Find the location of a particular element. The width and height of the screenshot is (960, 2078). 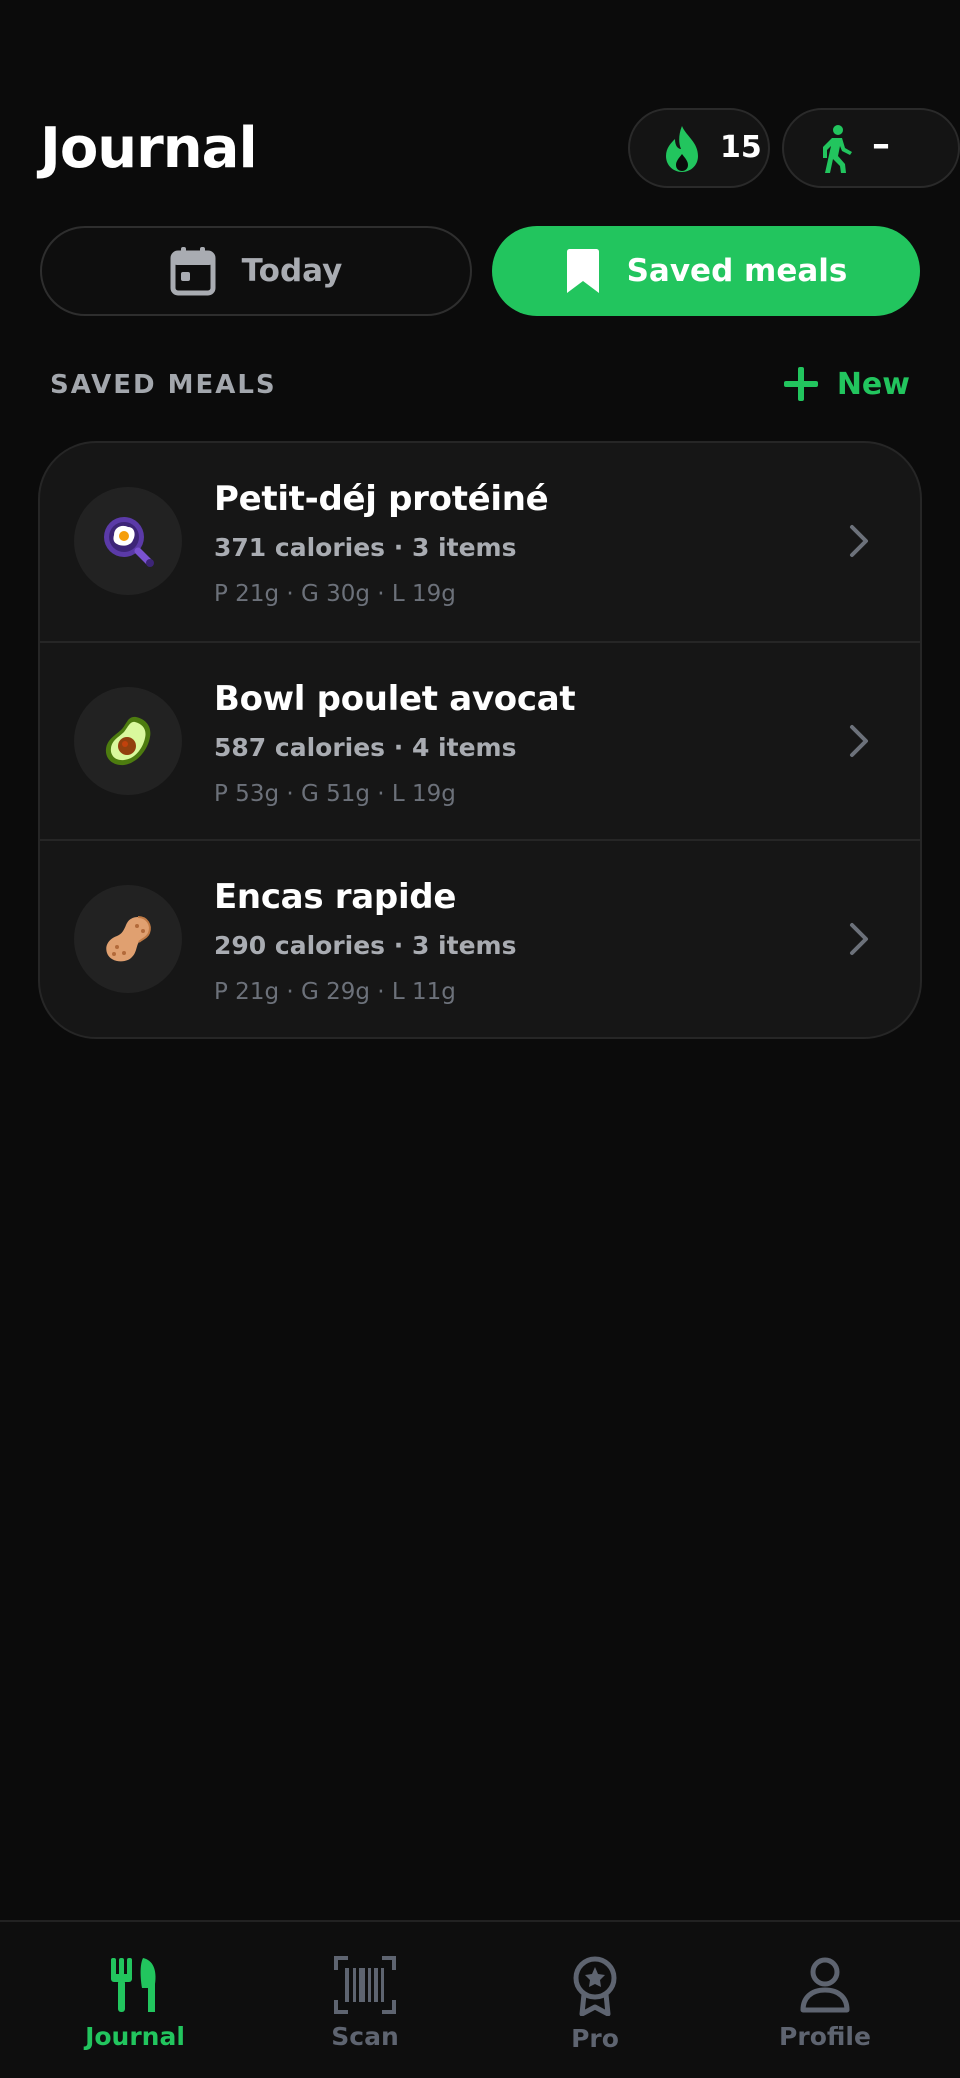

meal-summary: 371 calories · 3 items is located at coordinates (365, 547).